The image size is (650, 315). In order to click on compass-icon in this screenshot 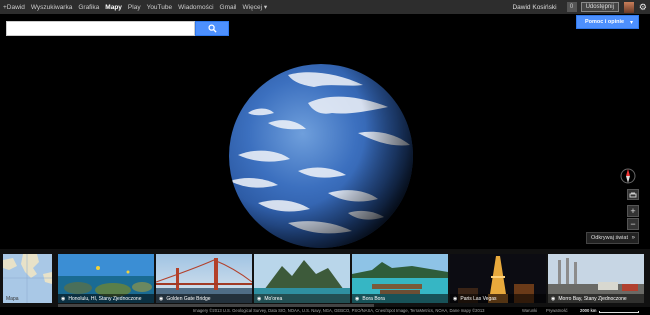, I will do `click(628, 176)`.